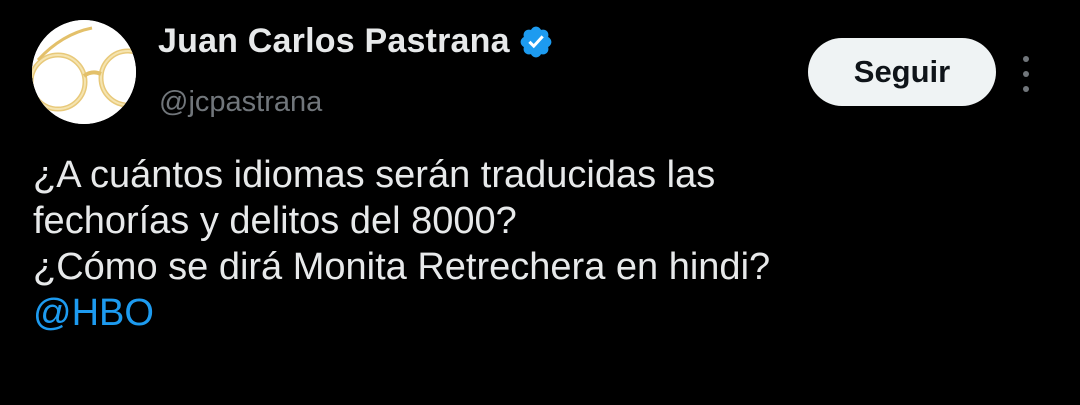  What do you see at coordinates (536, 42) in the screenshot?
I see `verified-badge-icon` at bounding box center [536, 42].